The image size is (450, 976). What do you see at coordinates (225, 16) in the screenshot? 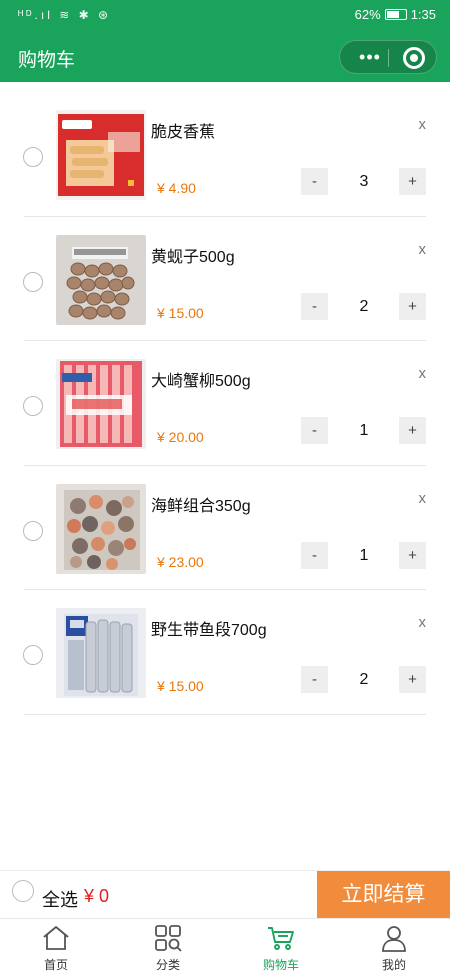
I see `status-bar: ᴴᴰ.ıl ≋ ✱ ⊛ 62% 1:35` at bounding box center [225, 16].